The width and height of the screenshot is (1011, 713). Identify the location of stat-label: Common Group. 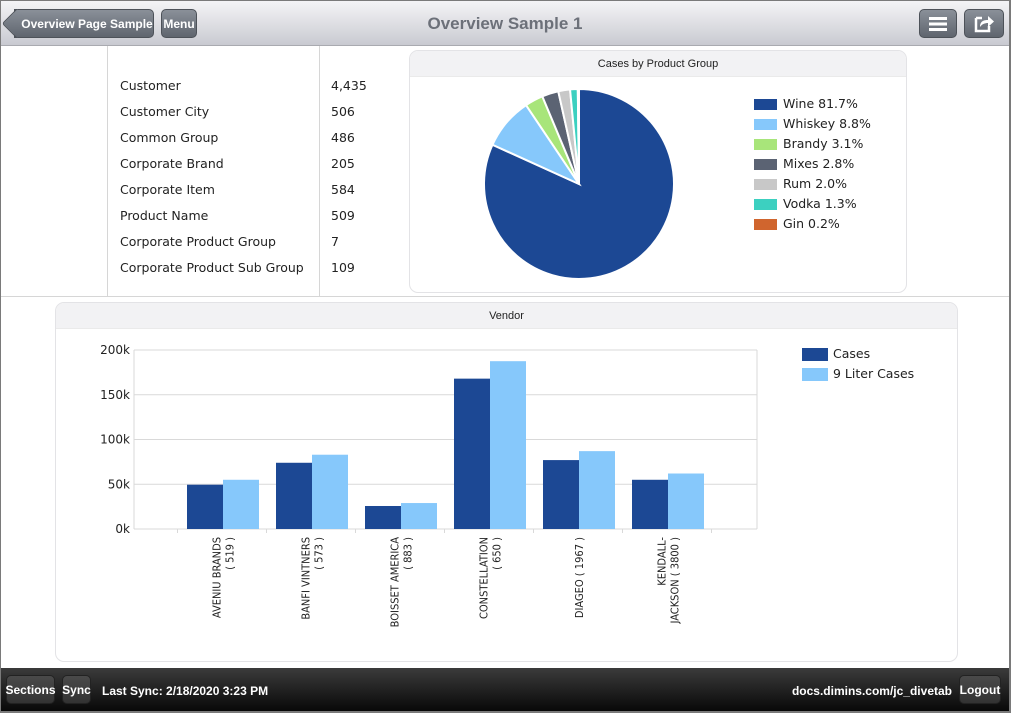
(169, 137).